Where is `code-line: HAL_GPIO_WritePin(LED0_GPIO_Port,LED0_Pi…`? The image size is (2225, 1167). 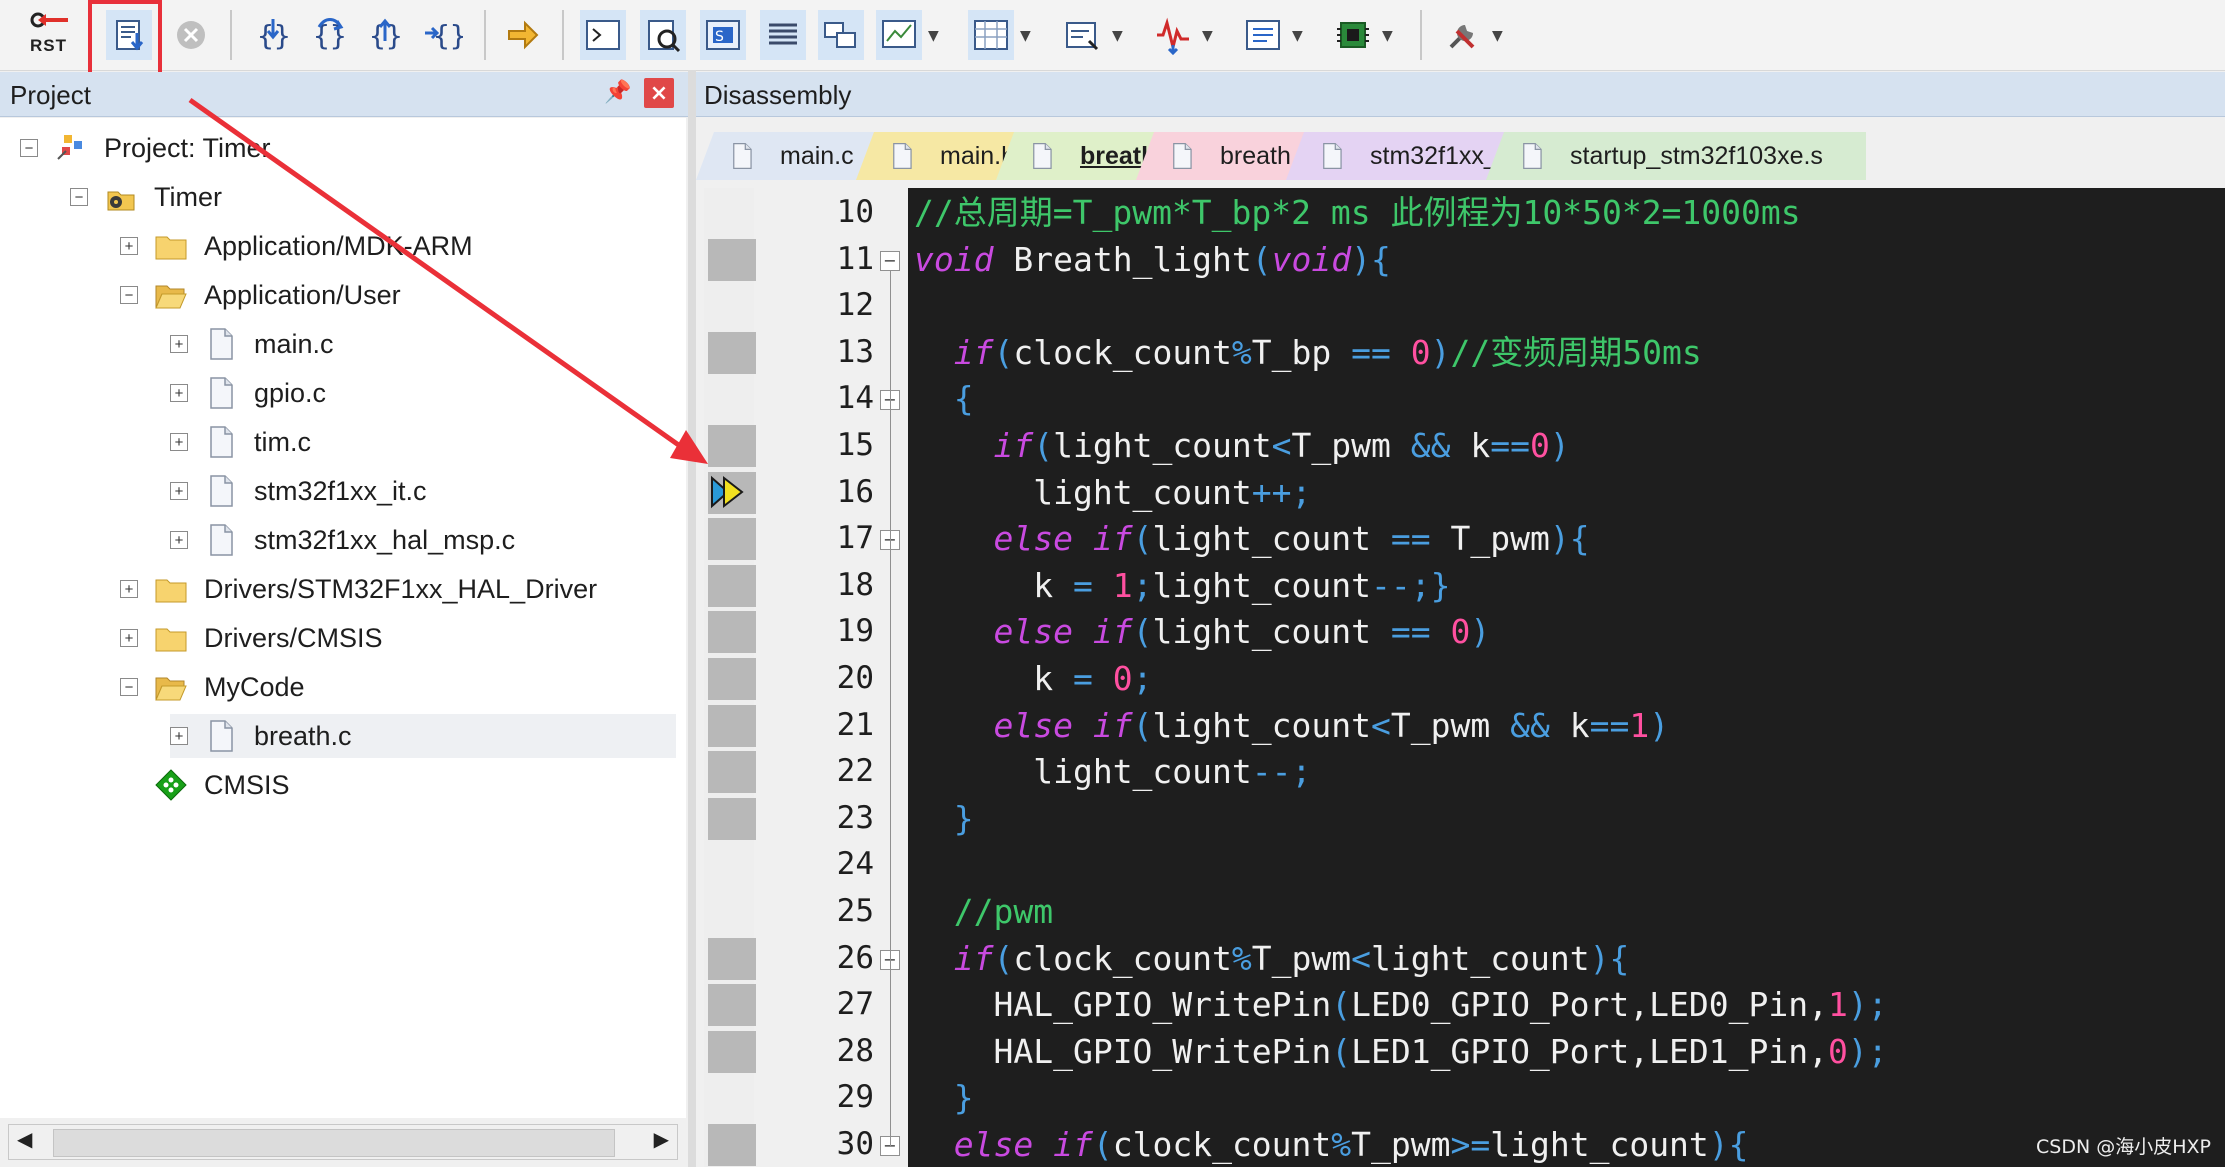
code-line: HAL_GPIO_WritePin(LED0_GPIO_Port,LED0_Pi… is located at coordinates (1400, 1005).